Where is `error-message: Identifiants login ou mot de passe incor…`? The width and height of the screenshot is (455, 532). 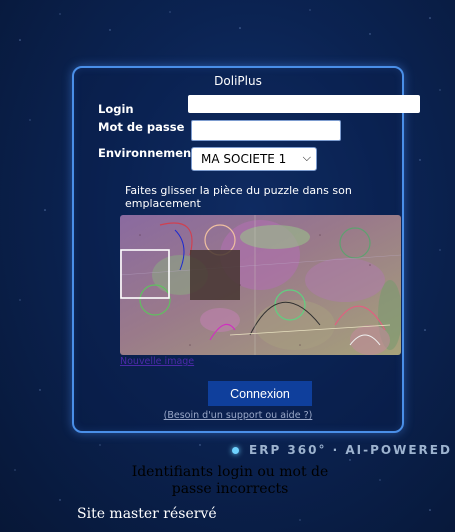 error-message: Identifiants login ou mot de passe incor… is located at coordinates (230, 480).